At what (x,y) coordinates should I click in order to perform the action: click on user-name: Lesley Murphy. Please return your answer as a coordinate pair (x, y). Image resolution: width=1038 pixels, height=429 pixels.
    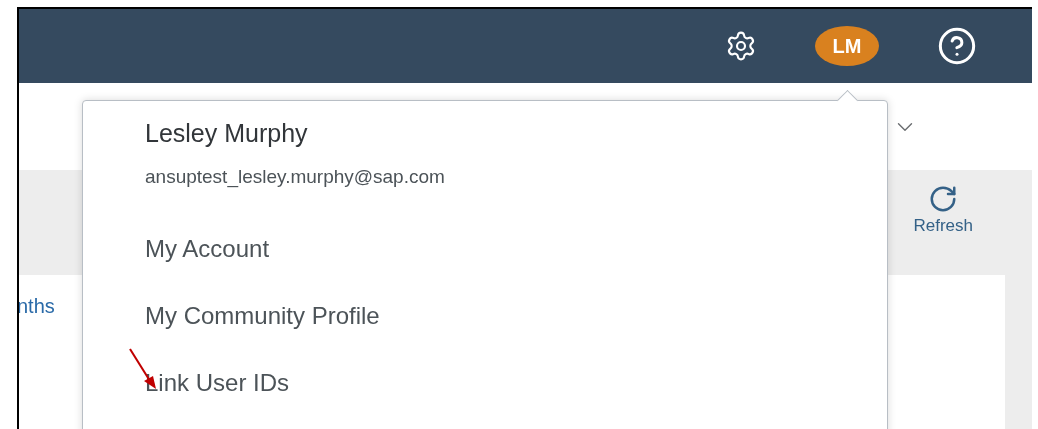
    Looking at the image, I should click on (227, 133).